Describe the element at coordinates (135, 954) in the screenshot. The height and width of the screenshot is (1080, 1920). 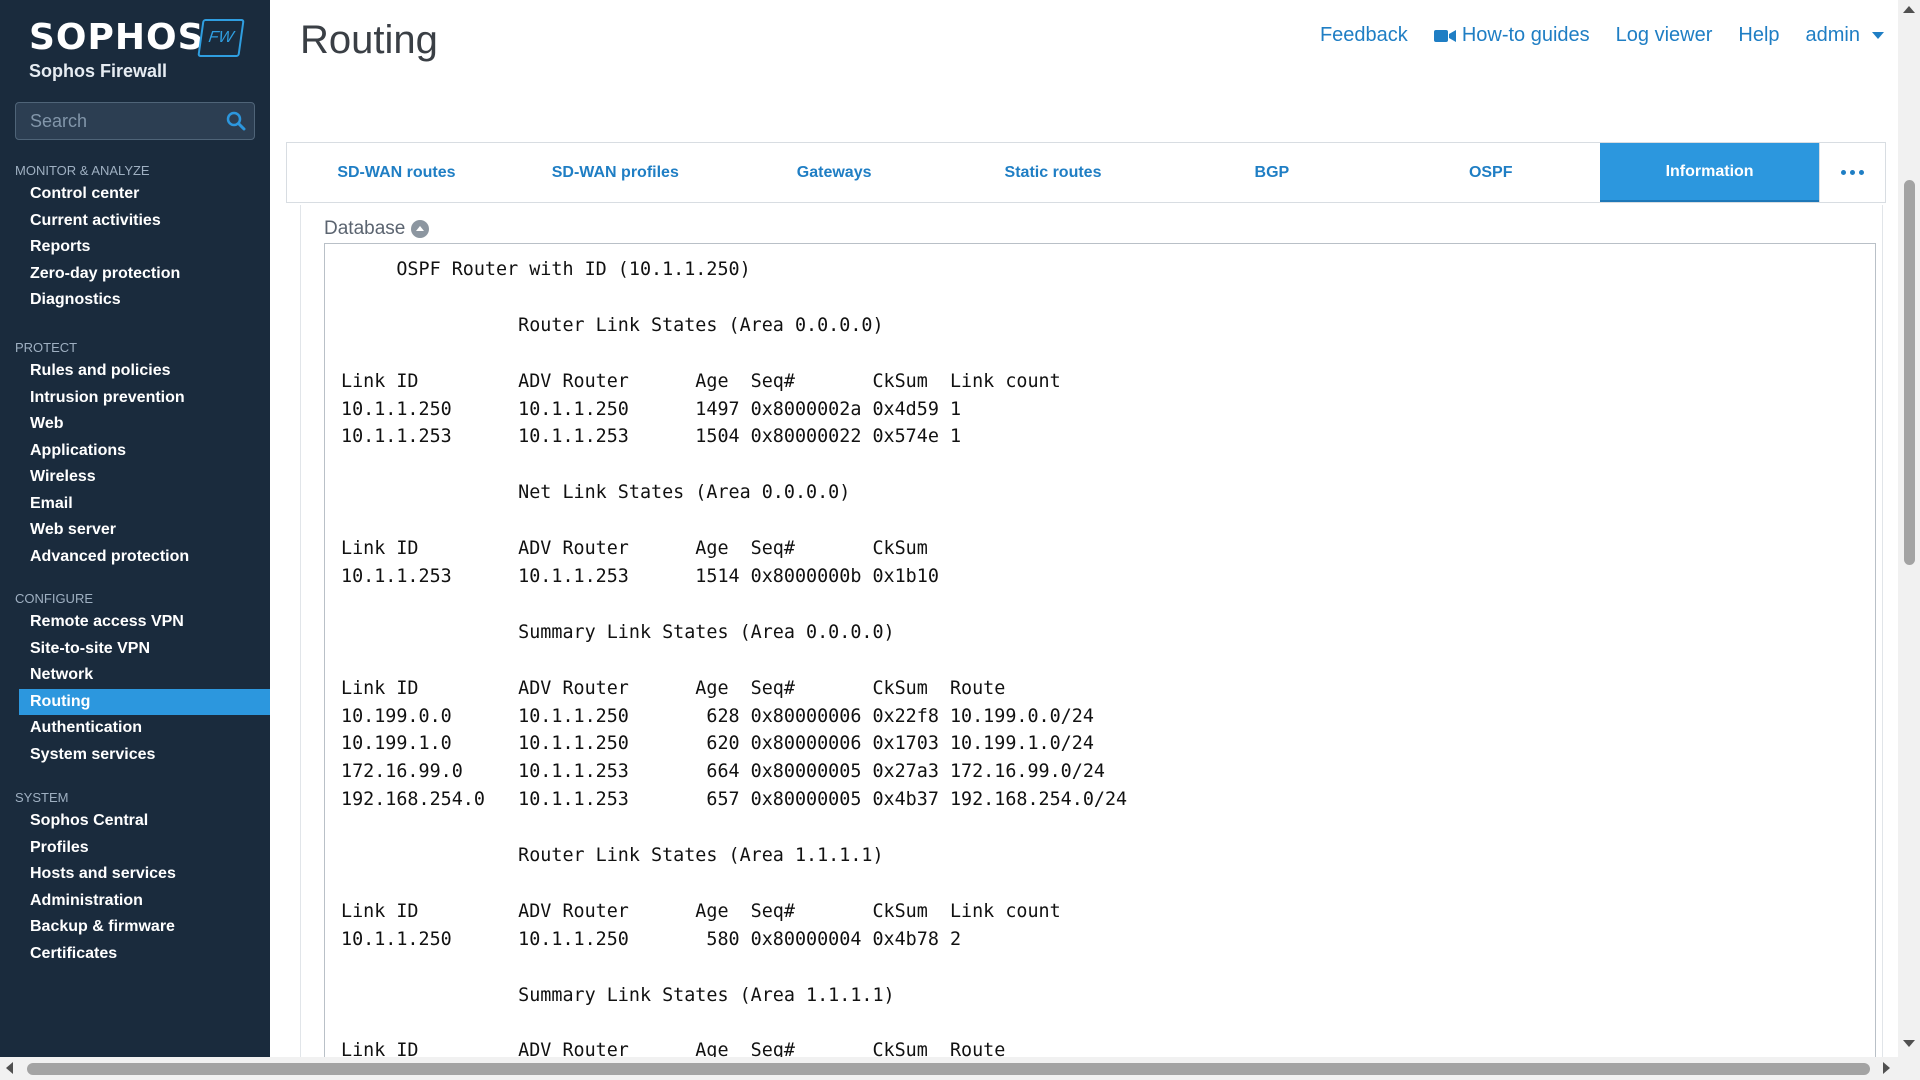
I see `sidebar-item-certificates: Certificates` at that location.